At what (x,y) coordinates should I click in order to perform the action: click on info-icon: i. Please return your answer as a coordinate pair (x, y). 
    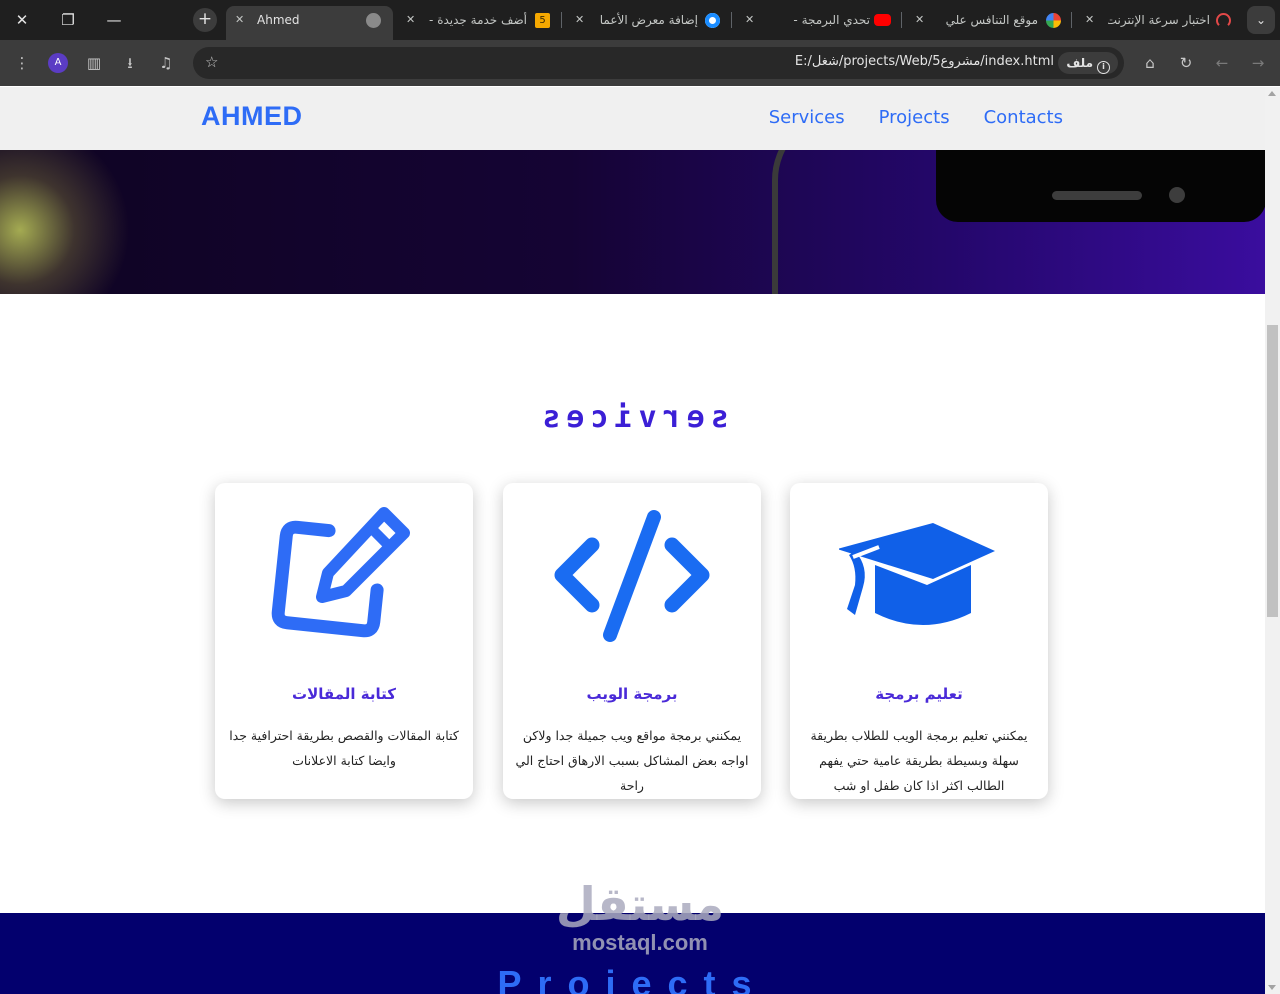
    Looking at the image, I should click on (1103, 67).